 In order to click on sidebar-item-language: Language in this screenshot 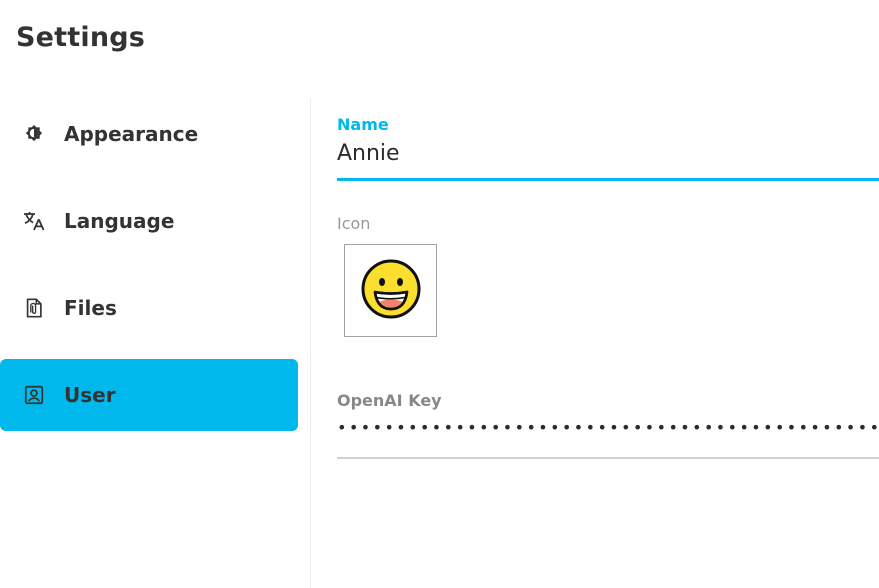, I will do `click(149, 221)`.